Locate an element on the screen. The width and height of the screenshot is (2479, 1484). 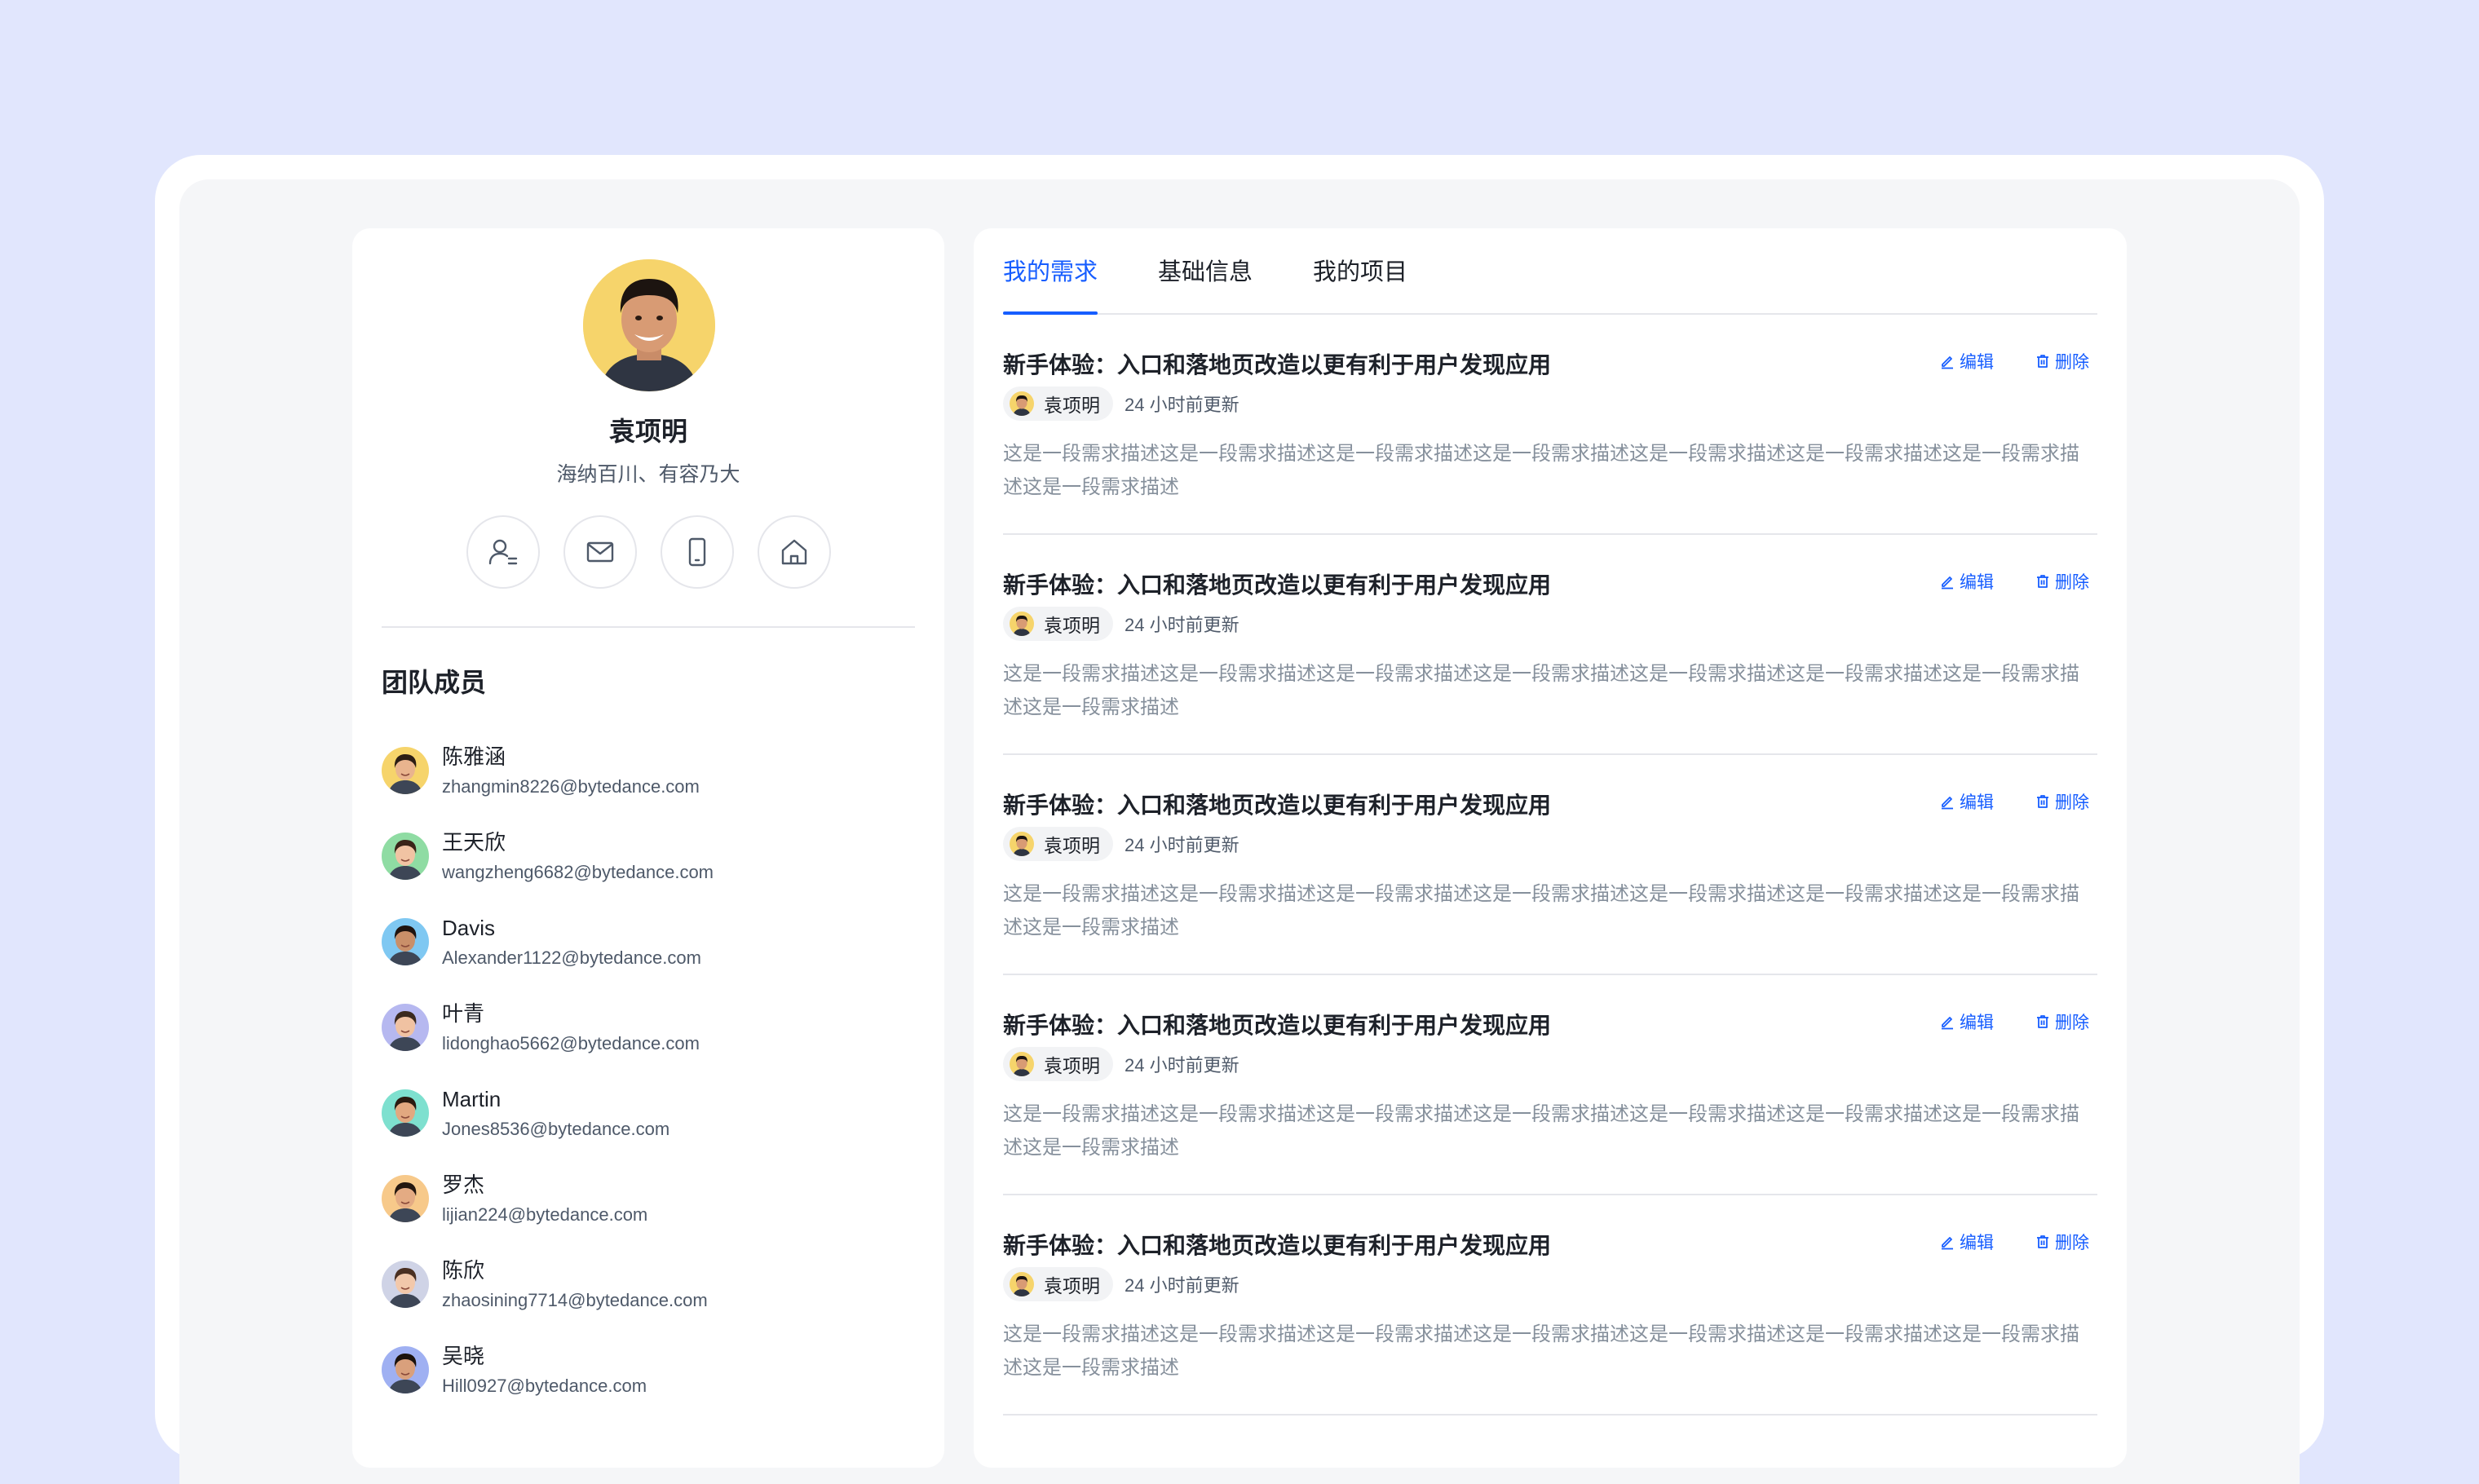
member-email: zhaosining7714@bytedance.com is located at coordinates (575, 1299).